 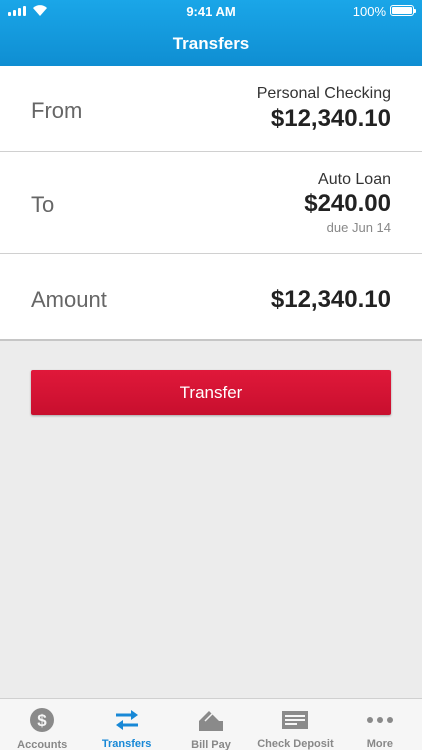 What do you see at coordinates (69, 299) in the screenshot?
I see `amount-label: Amount` at bounding box center [69, 299].